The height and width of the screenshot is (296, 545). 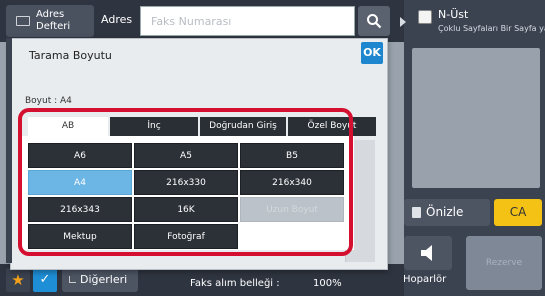 What do you see at coordinates (48, 101) in the screenshot?
I see `current-size-label: Boyut : A4` at bounding box center [48, 101].